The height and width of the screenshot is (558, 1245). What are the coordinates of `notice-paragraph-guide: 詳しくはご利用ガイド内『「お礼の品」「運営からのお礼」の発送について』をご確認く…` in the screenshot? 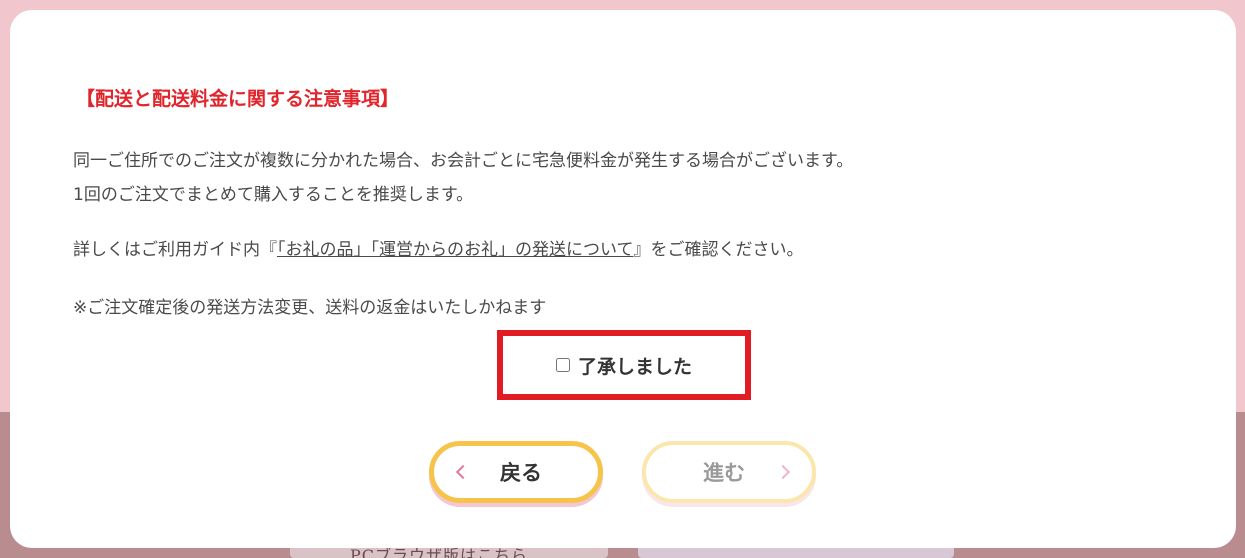 It's located at (438, 250).